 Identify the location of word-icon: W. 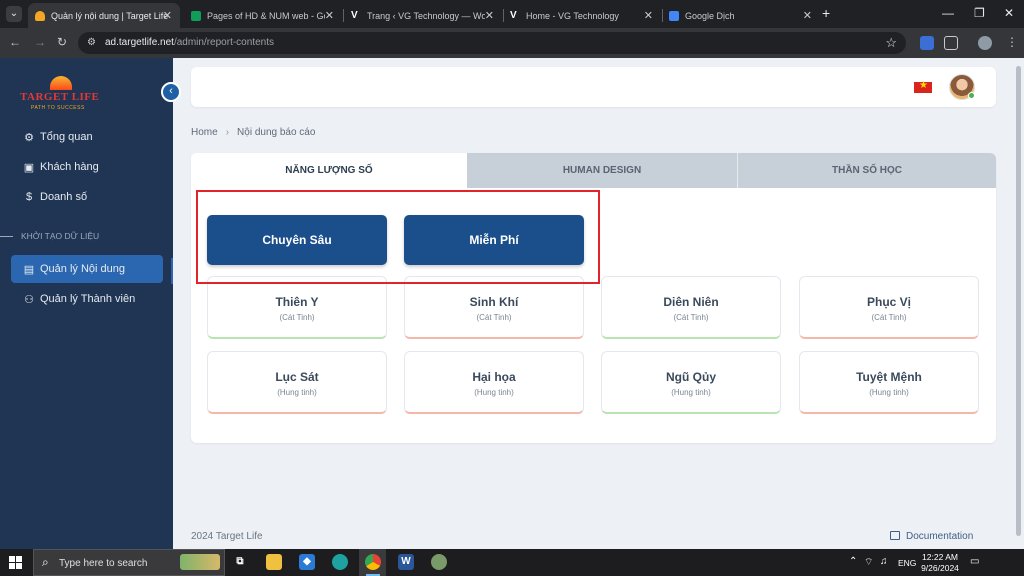
(406, 562).